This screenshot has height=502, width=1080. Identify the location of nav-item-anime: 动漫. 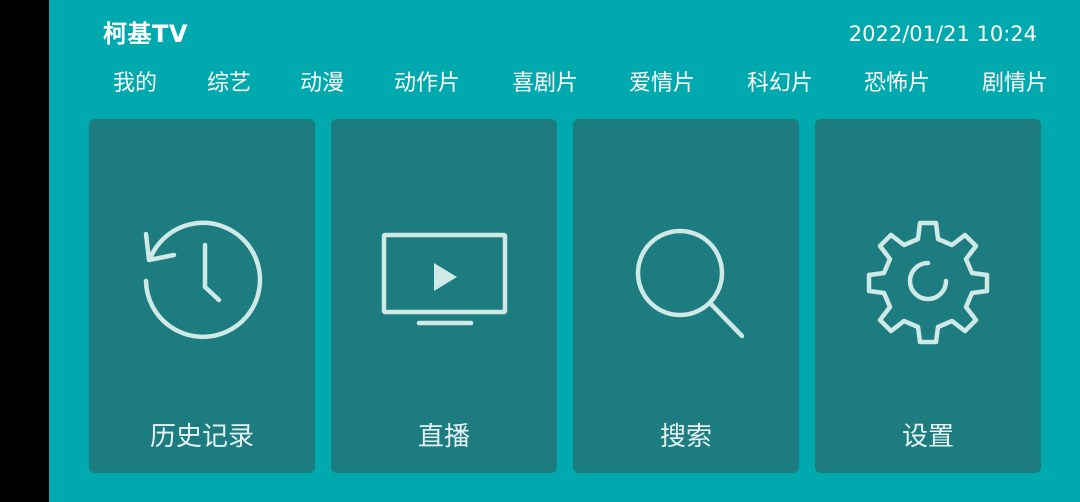
(322, 84).